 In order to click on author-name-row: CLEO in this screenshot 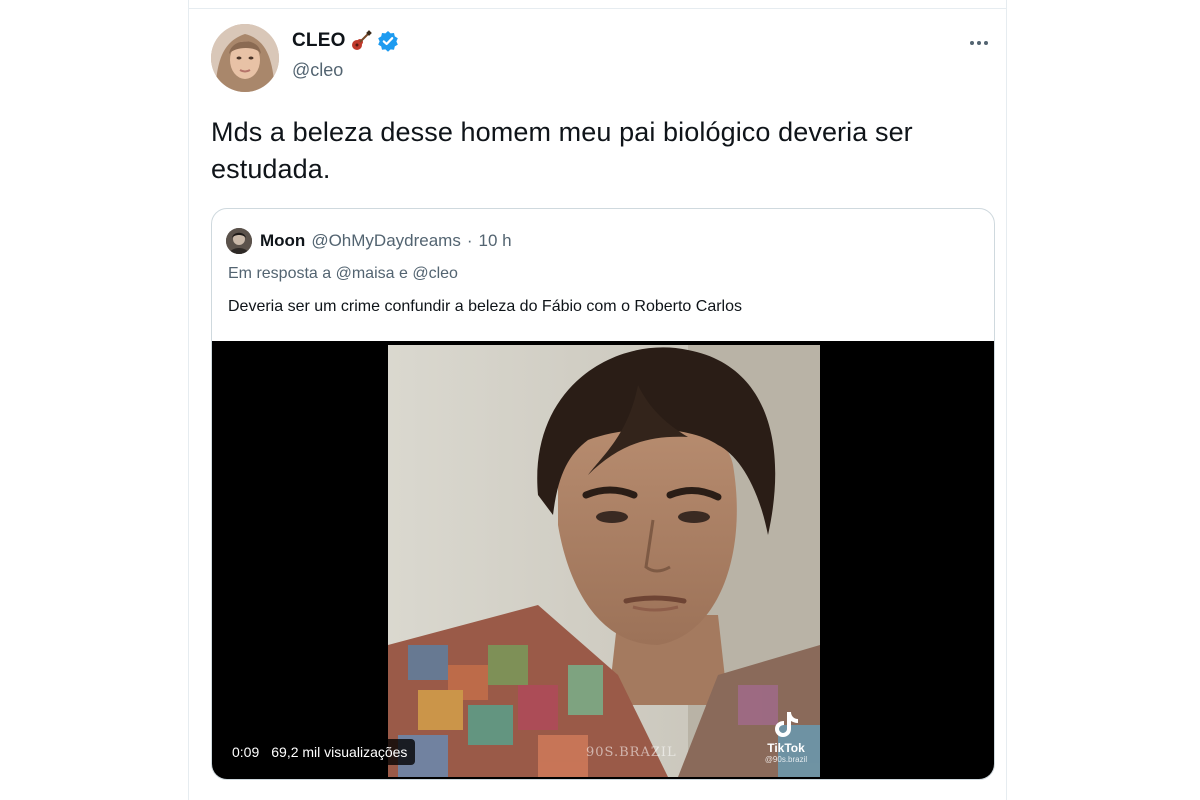, I will do `click(345, 41)`.